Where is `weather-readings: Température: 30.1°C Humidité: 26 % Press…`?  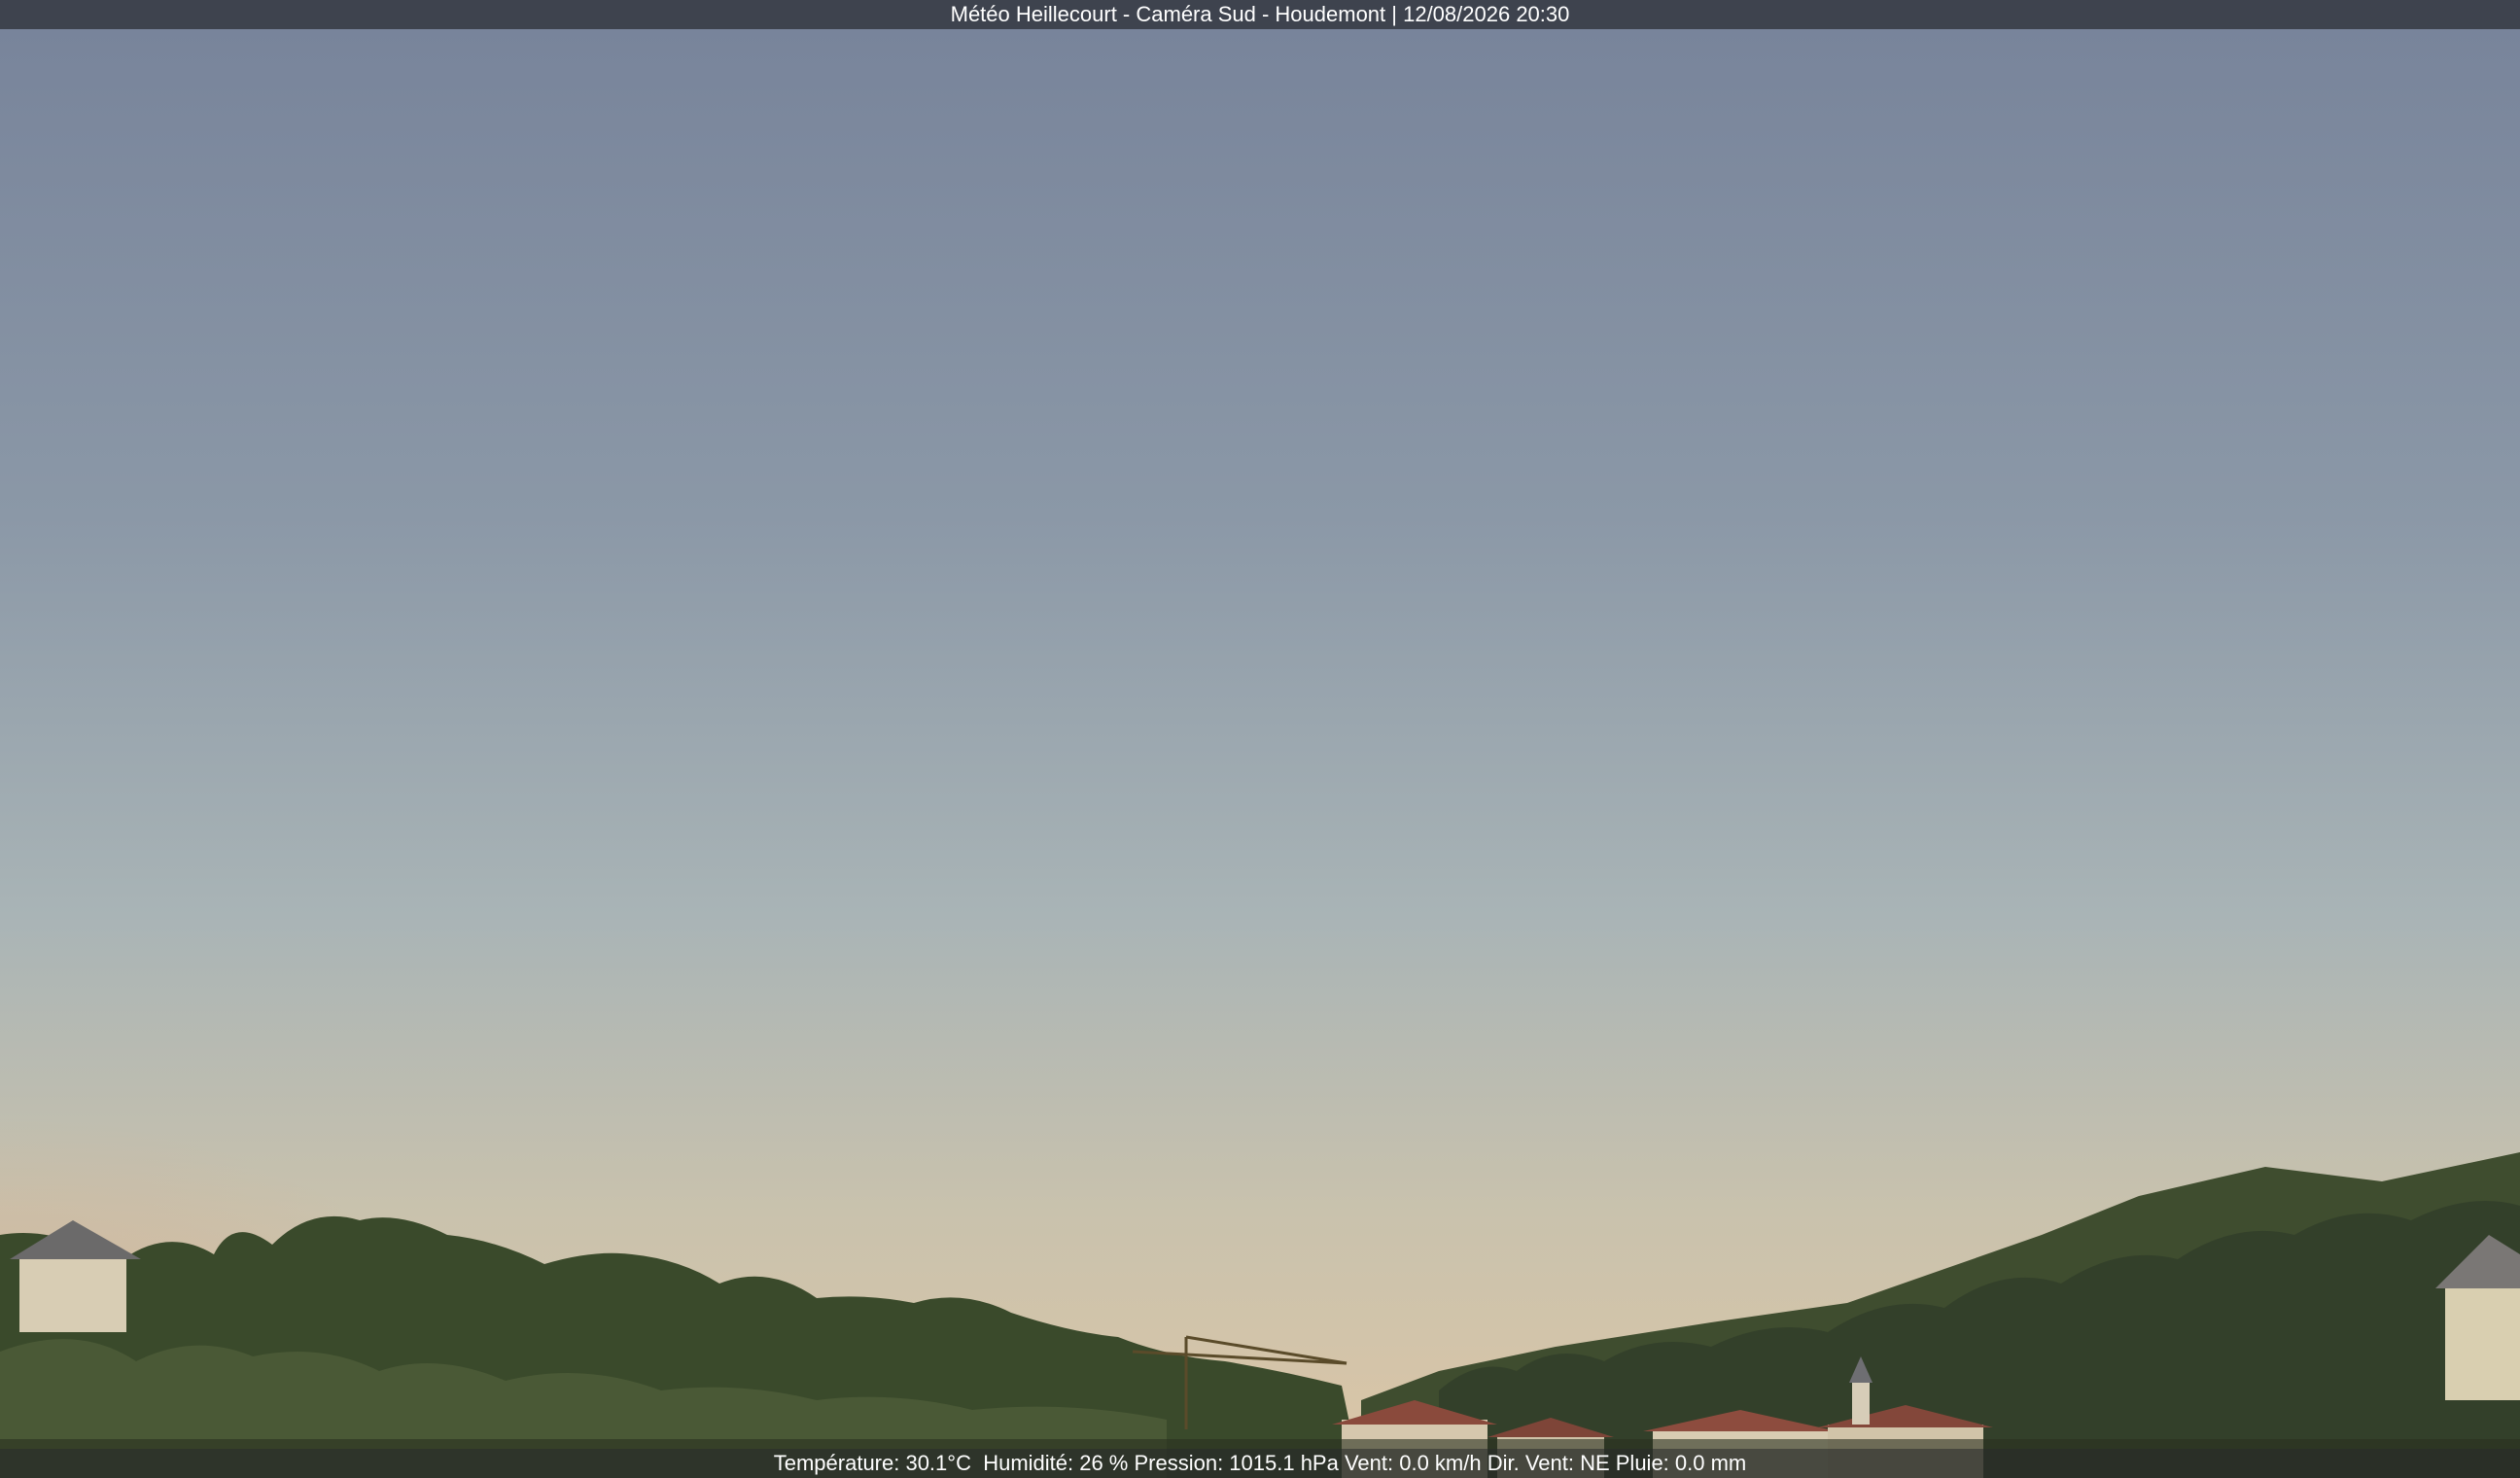 weather-readings: Température: 30.1°C Humidité: 26 % Press… is located at coordinates (1260, 1463).